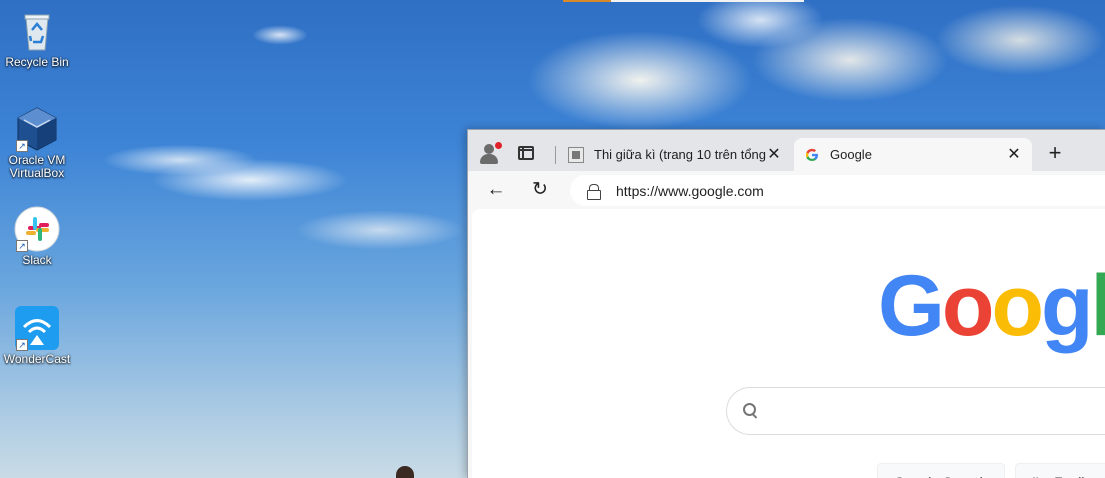  What do you see at coordinates (707, 1) in the screenshot?
I see `window-edge-sliver` at bounding box center [707, 1].